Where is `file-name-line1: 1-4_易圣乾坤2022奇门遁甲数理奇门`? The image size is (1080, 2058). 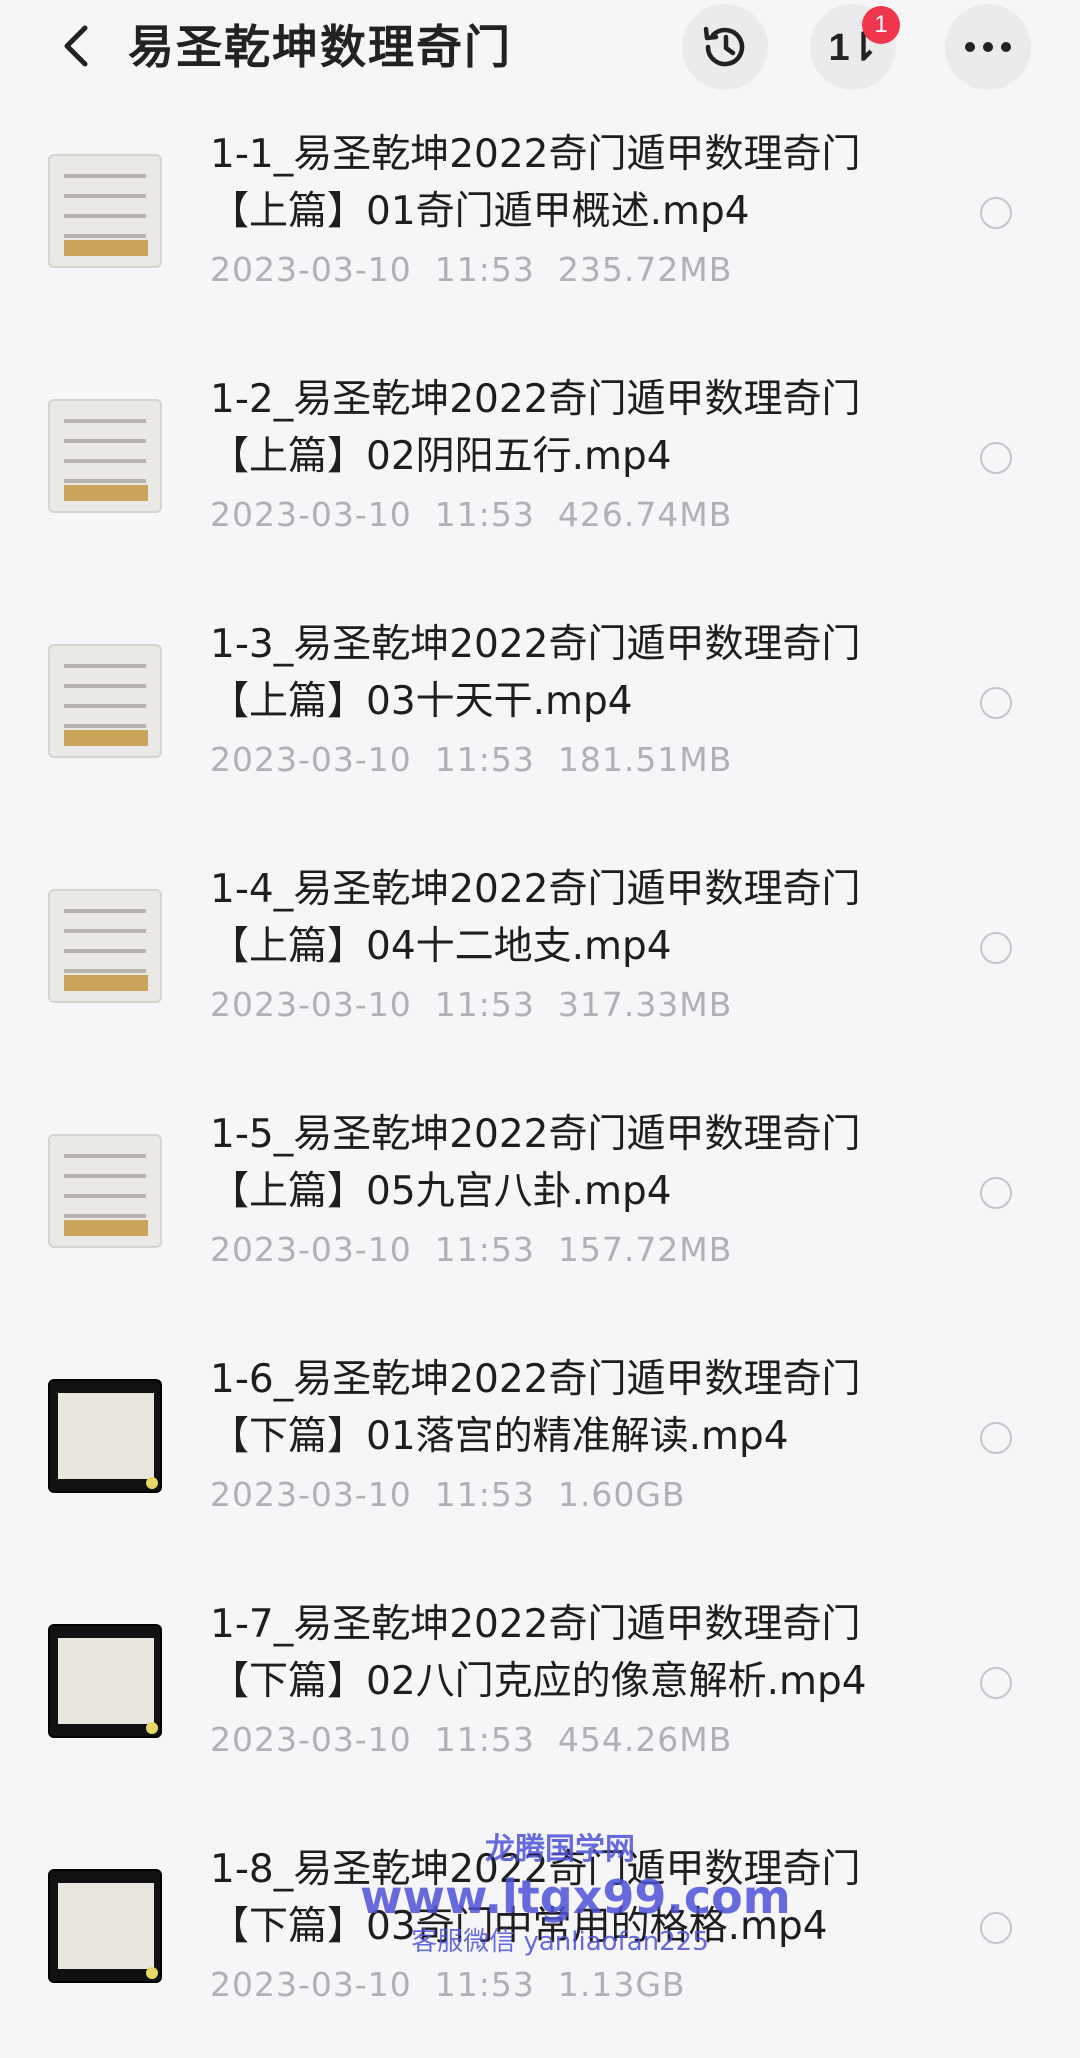
file-name-line1: 1-4_易圣乾坤2022奇门遁甲数理奇门 is located at coordinates (535, 889).